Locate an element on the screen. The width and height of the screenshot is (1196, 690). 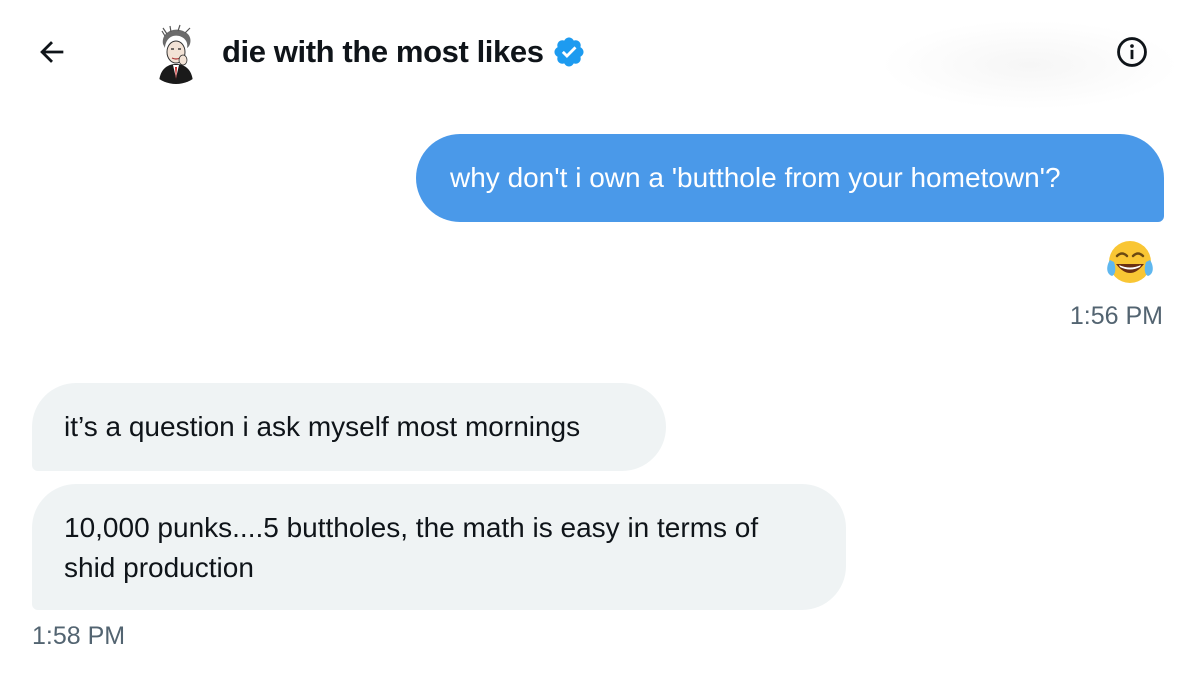
message-timestamp: 1:56 PM is located at coordinates (1116, 316).